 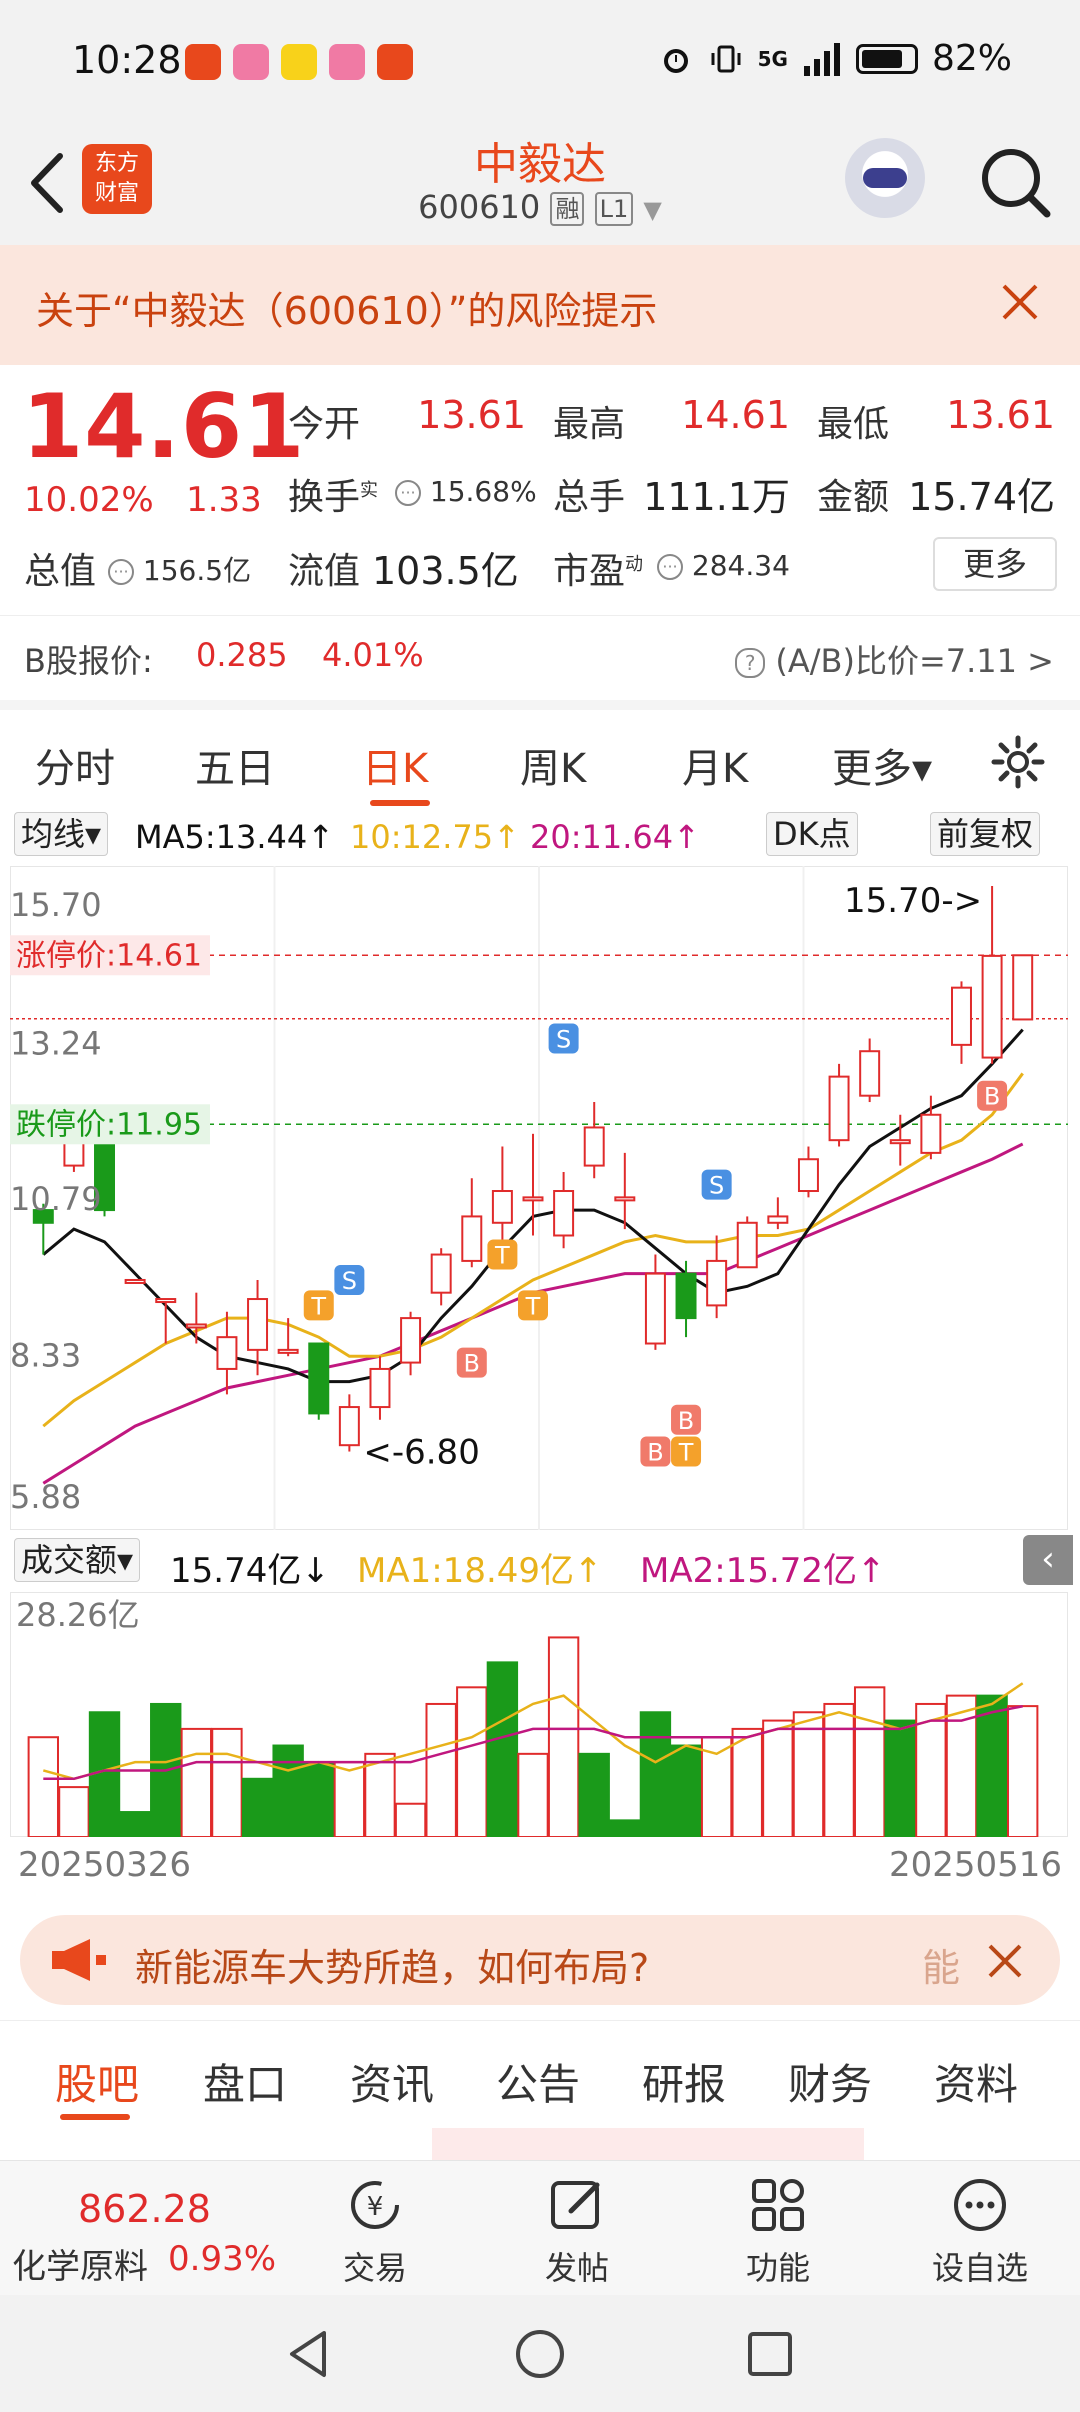 I want to click on tab-weekly-k: 周K, so click(x=553, y=765).